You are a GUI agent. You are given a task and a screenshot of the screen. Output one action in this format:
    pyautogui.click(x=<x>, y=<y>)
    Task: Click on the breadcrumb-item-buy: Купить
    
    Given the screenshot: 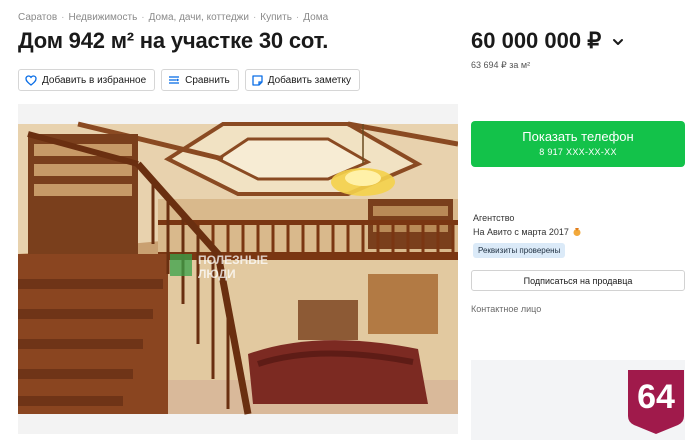 What is the action you would take?
    pyautogui.click(x=276, y=17)
    